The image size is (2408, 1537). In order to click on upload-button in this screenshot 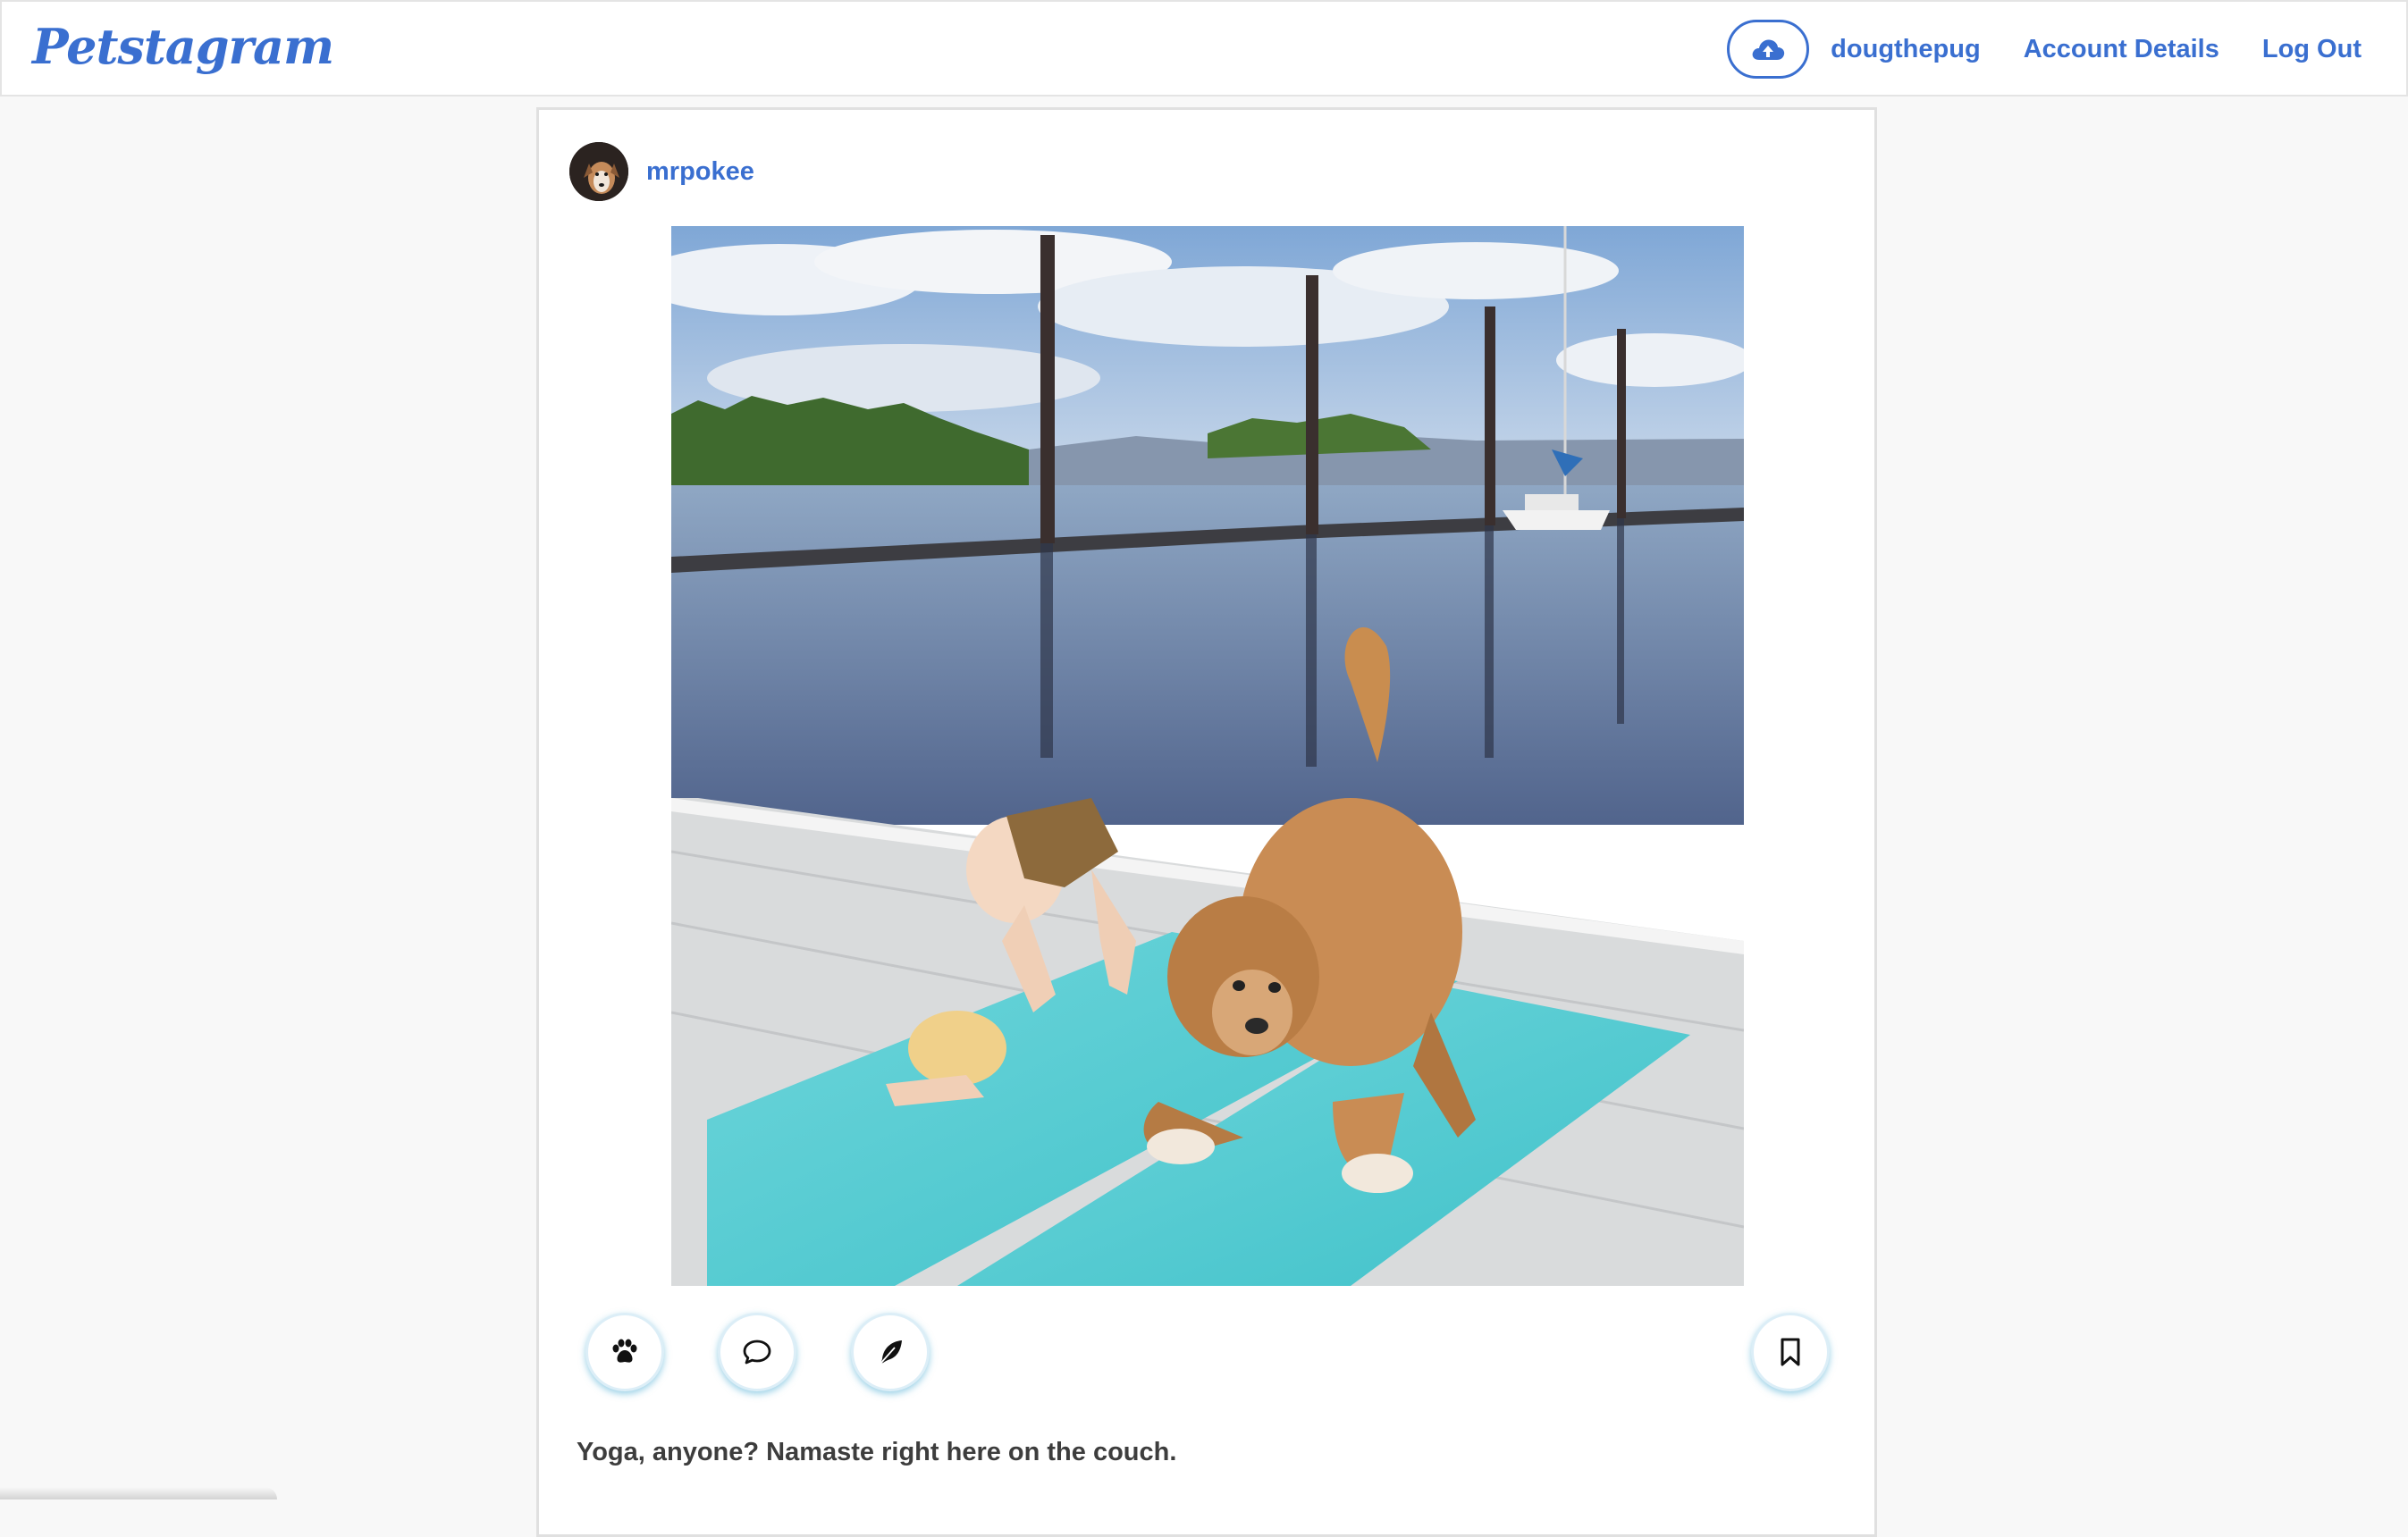, I will do `click(1768, 50)`.